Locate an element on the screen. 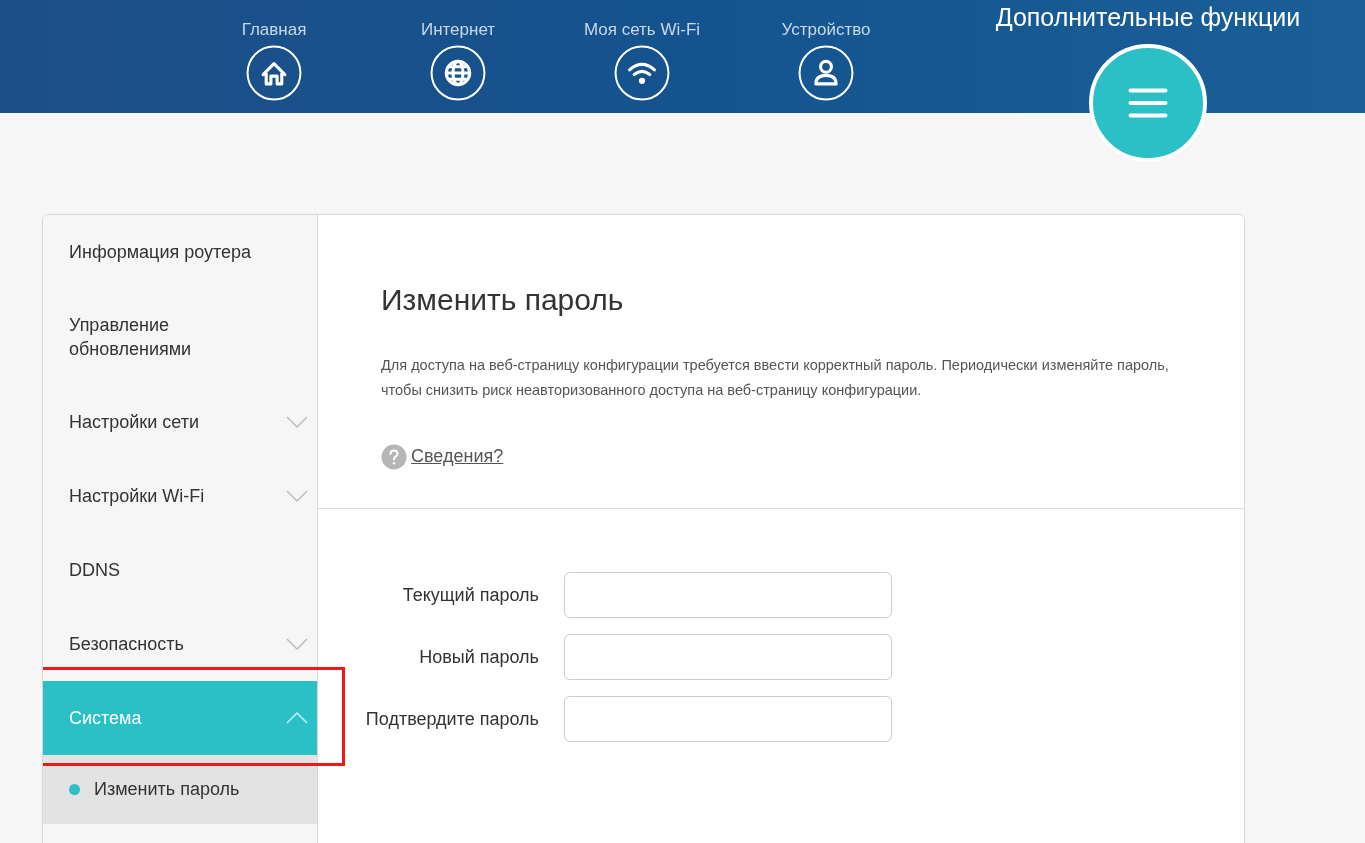 The height and width of the screenshot is (843, 1365). field-label: Подтвердите пароль is located at coordinates (452, 719).